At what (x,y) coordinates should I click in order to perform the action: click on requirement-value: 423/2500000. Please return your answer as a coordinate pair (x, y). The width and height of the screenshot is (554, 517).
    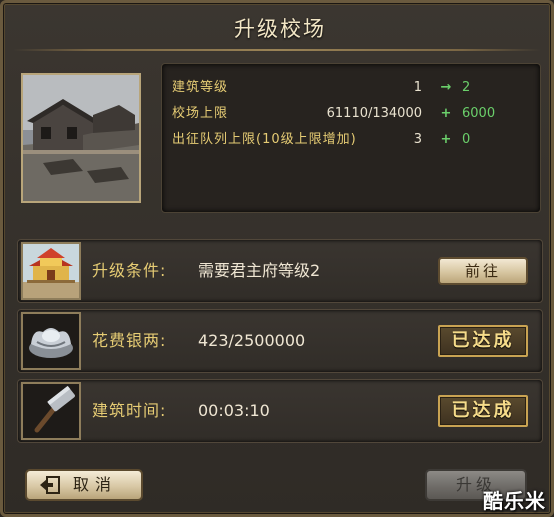
    Looking at the image, I should click on (252, 340).